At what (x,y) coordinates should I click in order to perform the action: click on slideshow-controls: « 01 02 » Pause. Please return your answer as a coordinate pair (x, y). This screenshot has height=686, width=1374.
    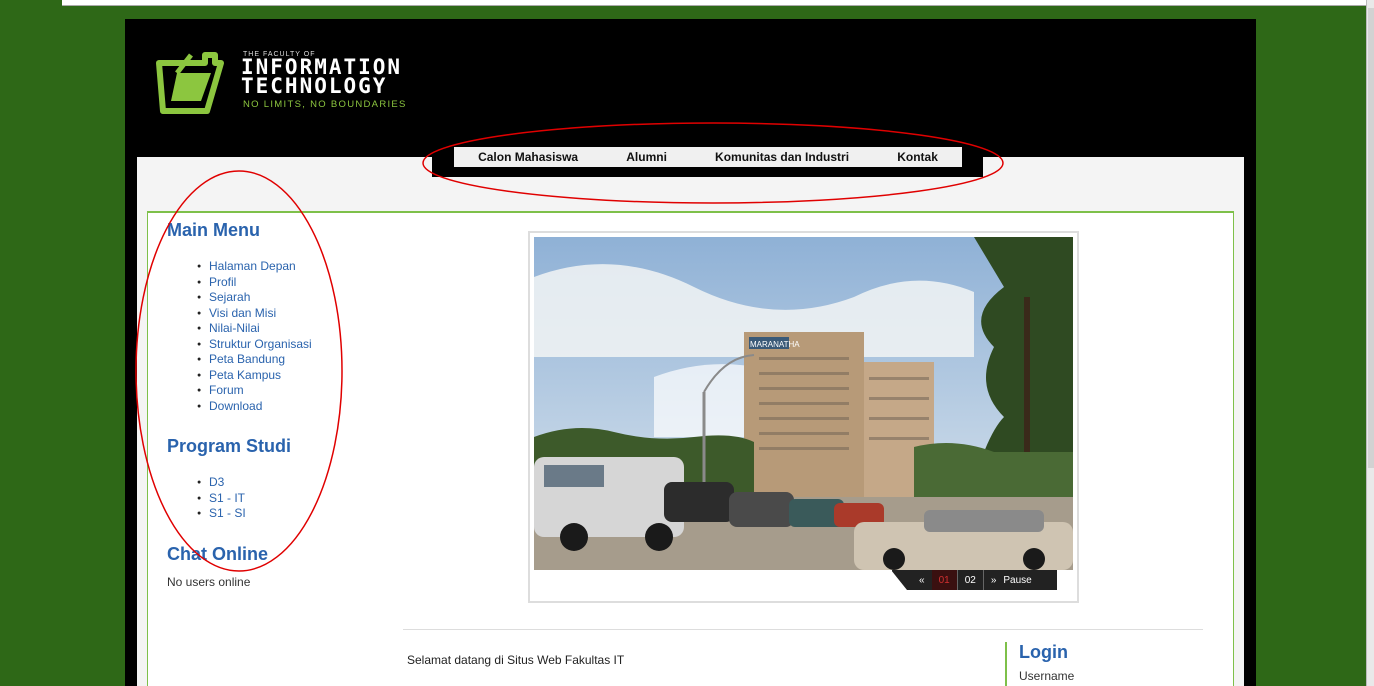
    Looking at the image, I should click on (974, 580).